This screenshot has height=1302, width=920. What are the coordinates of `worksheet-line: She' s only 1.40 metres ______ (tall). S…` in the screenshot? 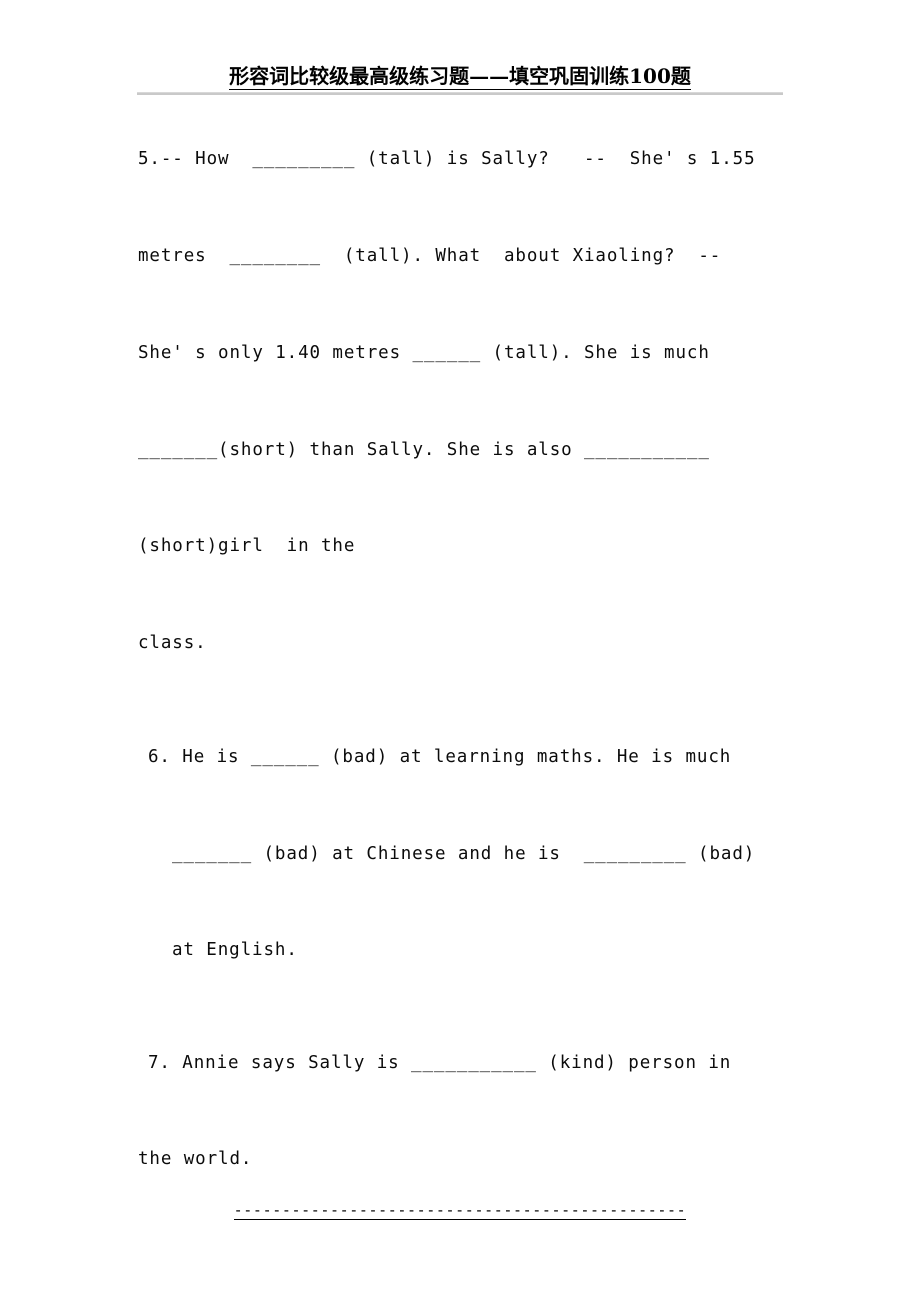 It's located at (424, 353).